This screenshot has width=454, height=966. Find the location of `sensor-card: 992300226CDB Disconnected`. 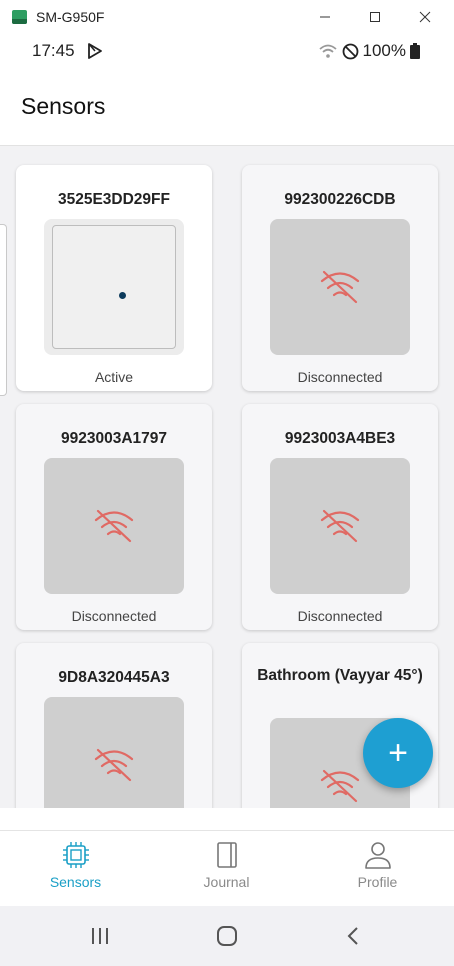

sensor-card: 992300226CDB Disconnected is located at coordinates (340, 278).